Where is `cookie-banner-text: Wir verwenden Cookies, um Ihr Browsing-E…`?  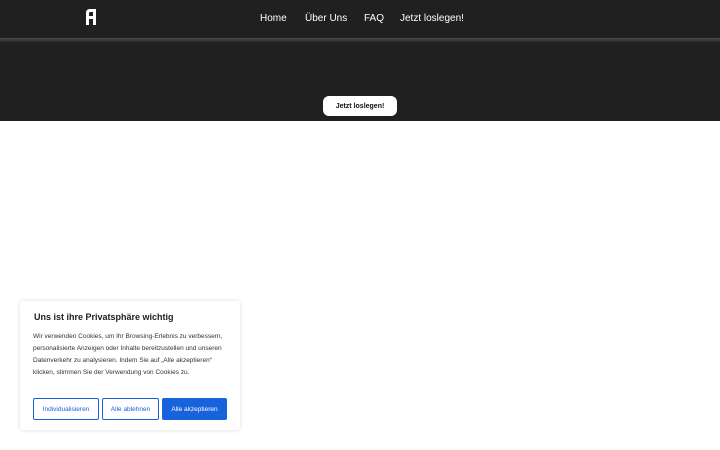 cookie-banner-text: Wir verwenden Cookies, um Ihr Browsing-E… is located at coordinates (128, 354).